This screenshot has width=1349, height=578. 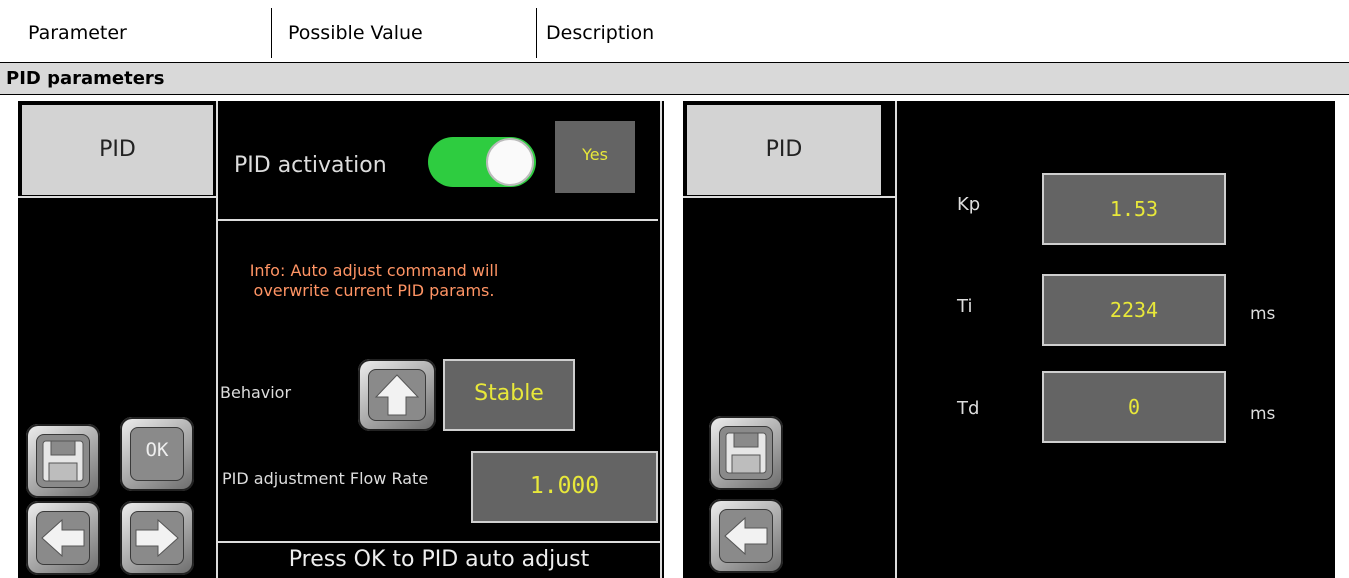 I want to click on arrow-up-icon, so click(x=397, y=395).